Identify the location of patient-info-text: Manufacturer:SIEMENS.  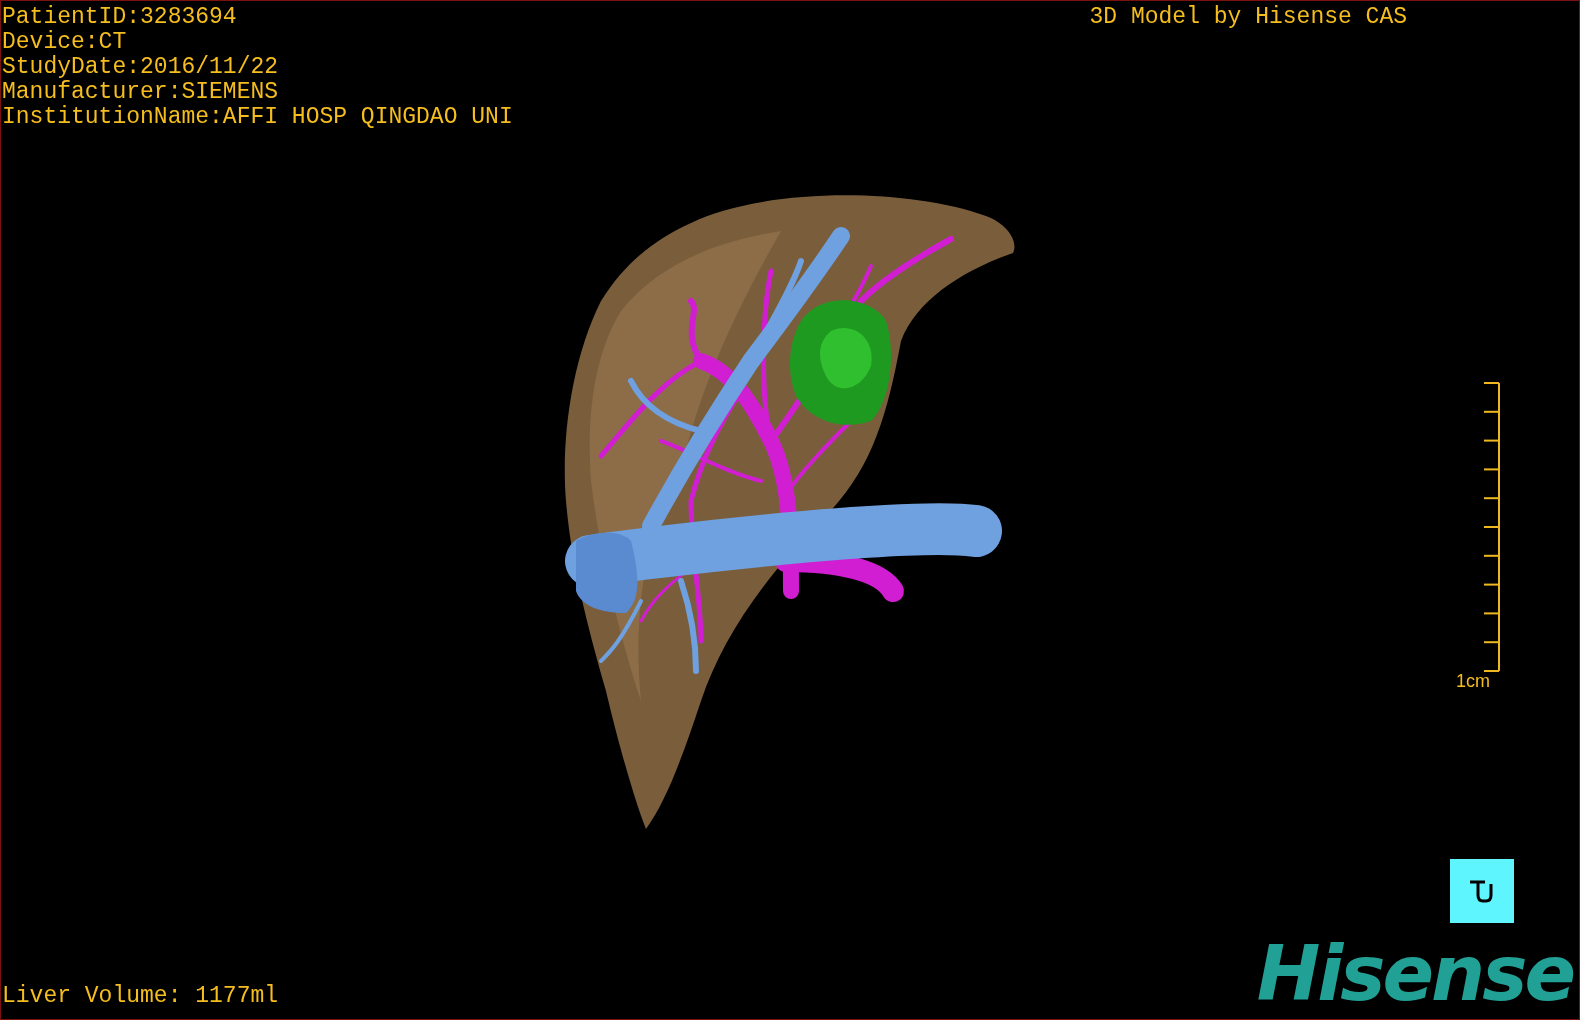
(140, 92).